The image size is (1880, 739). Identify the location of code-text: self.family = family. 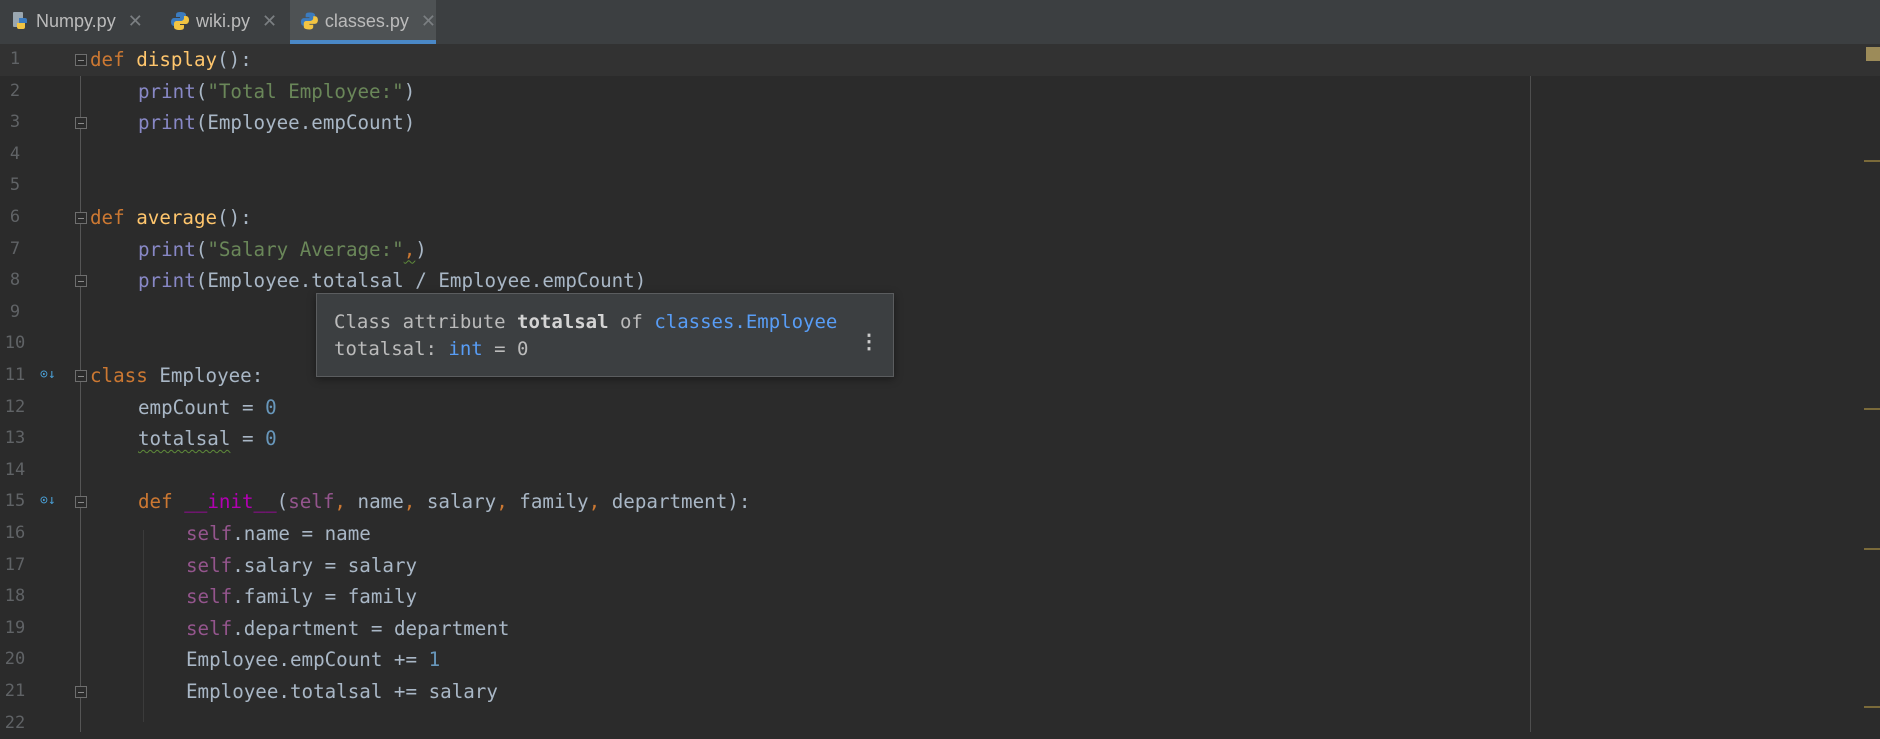
(302, 597).